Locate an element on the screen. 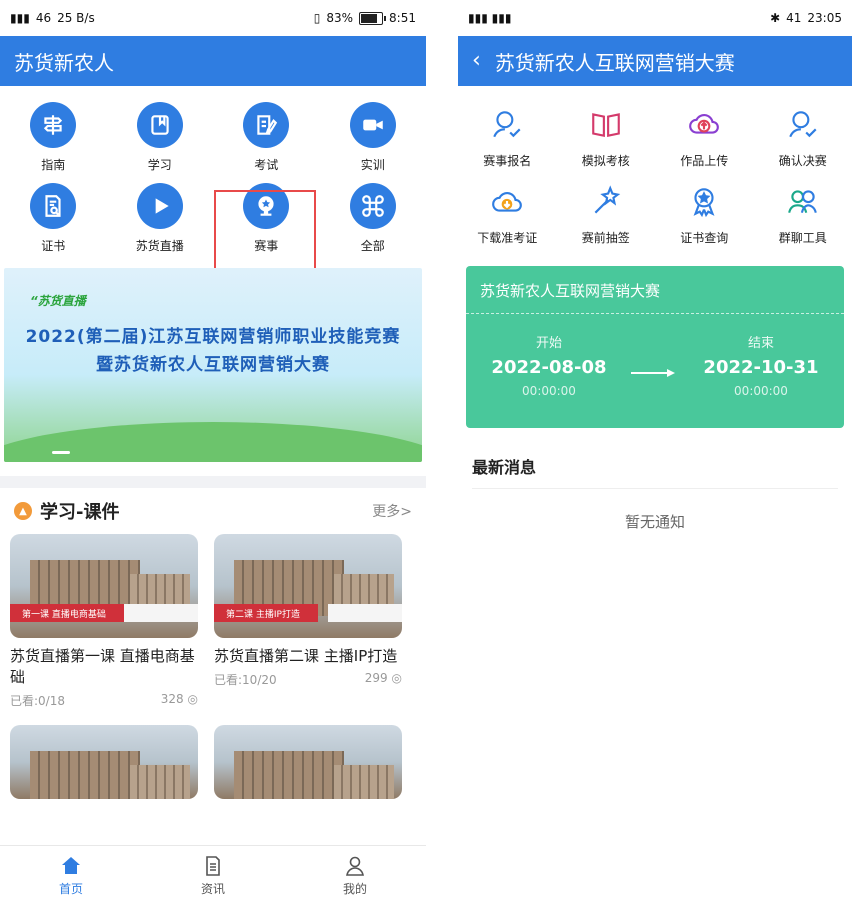 The image size is (852, 904). battery-level: 41 is located at coordinates (794, 18).